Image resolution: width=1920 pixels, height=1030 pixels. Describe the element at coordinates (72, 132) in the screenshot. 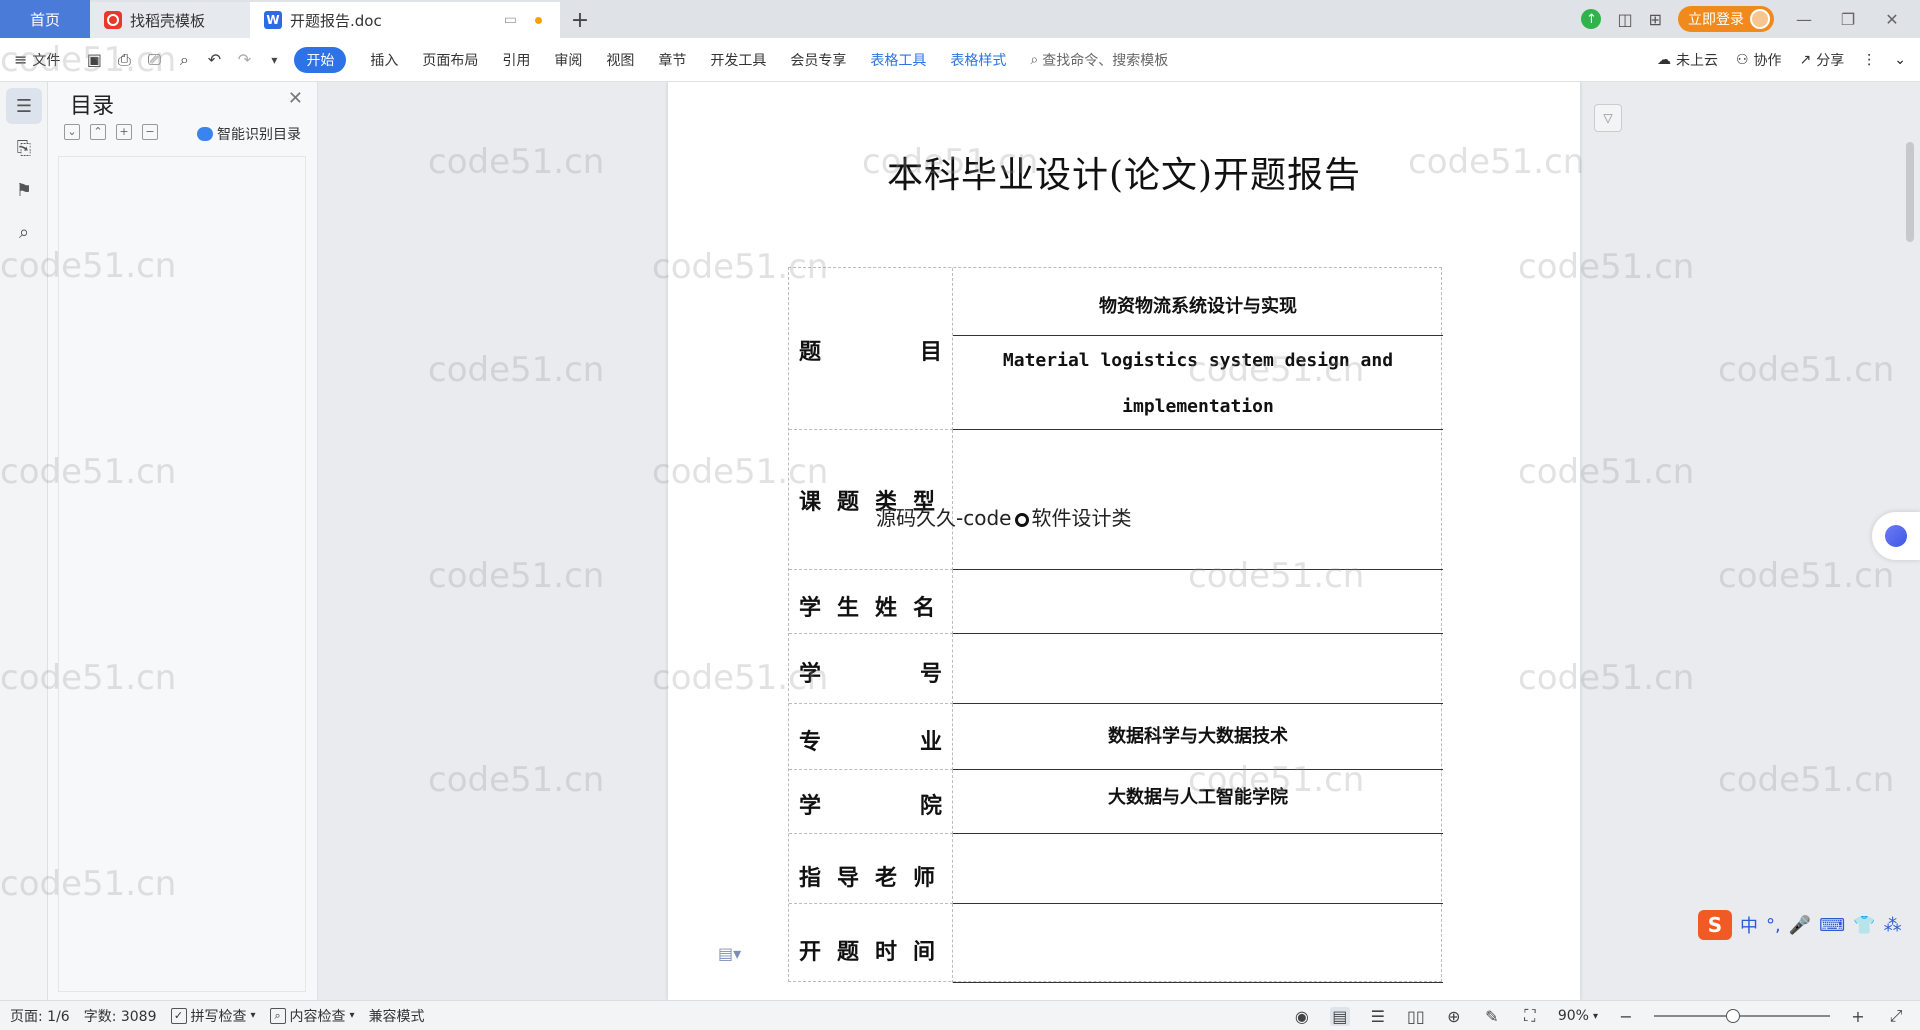

I see `expand-down-icon: ⌄` at that location.